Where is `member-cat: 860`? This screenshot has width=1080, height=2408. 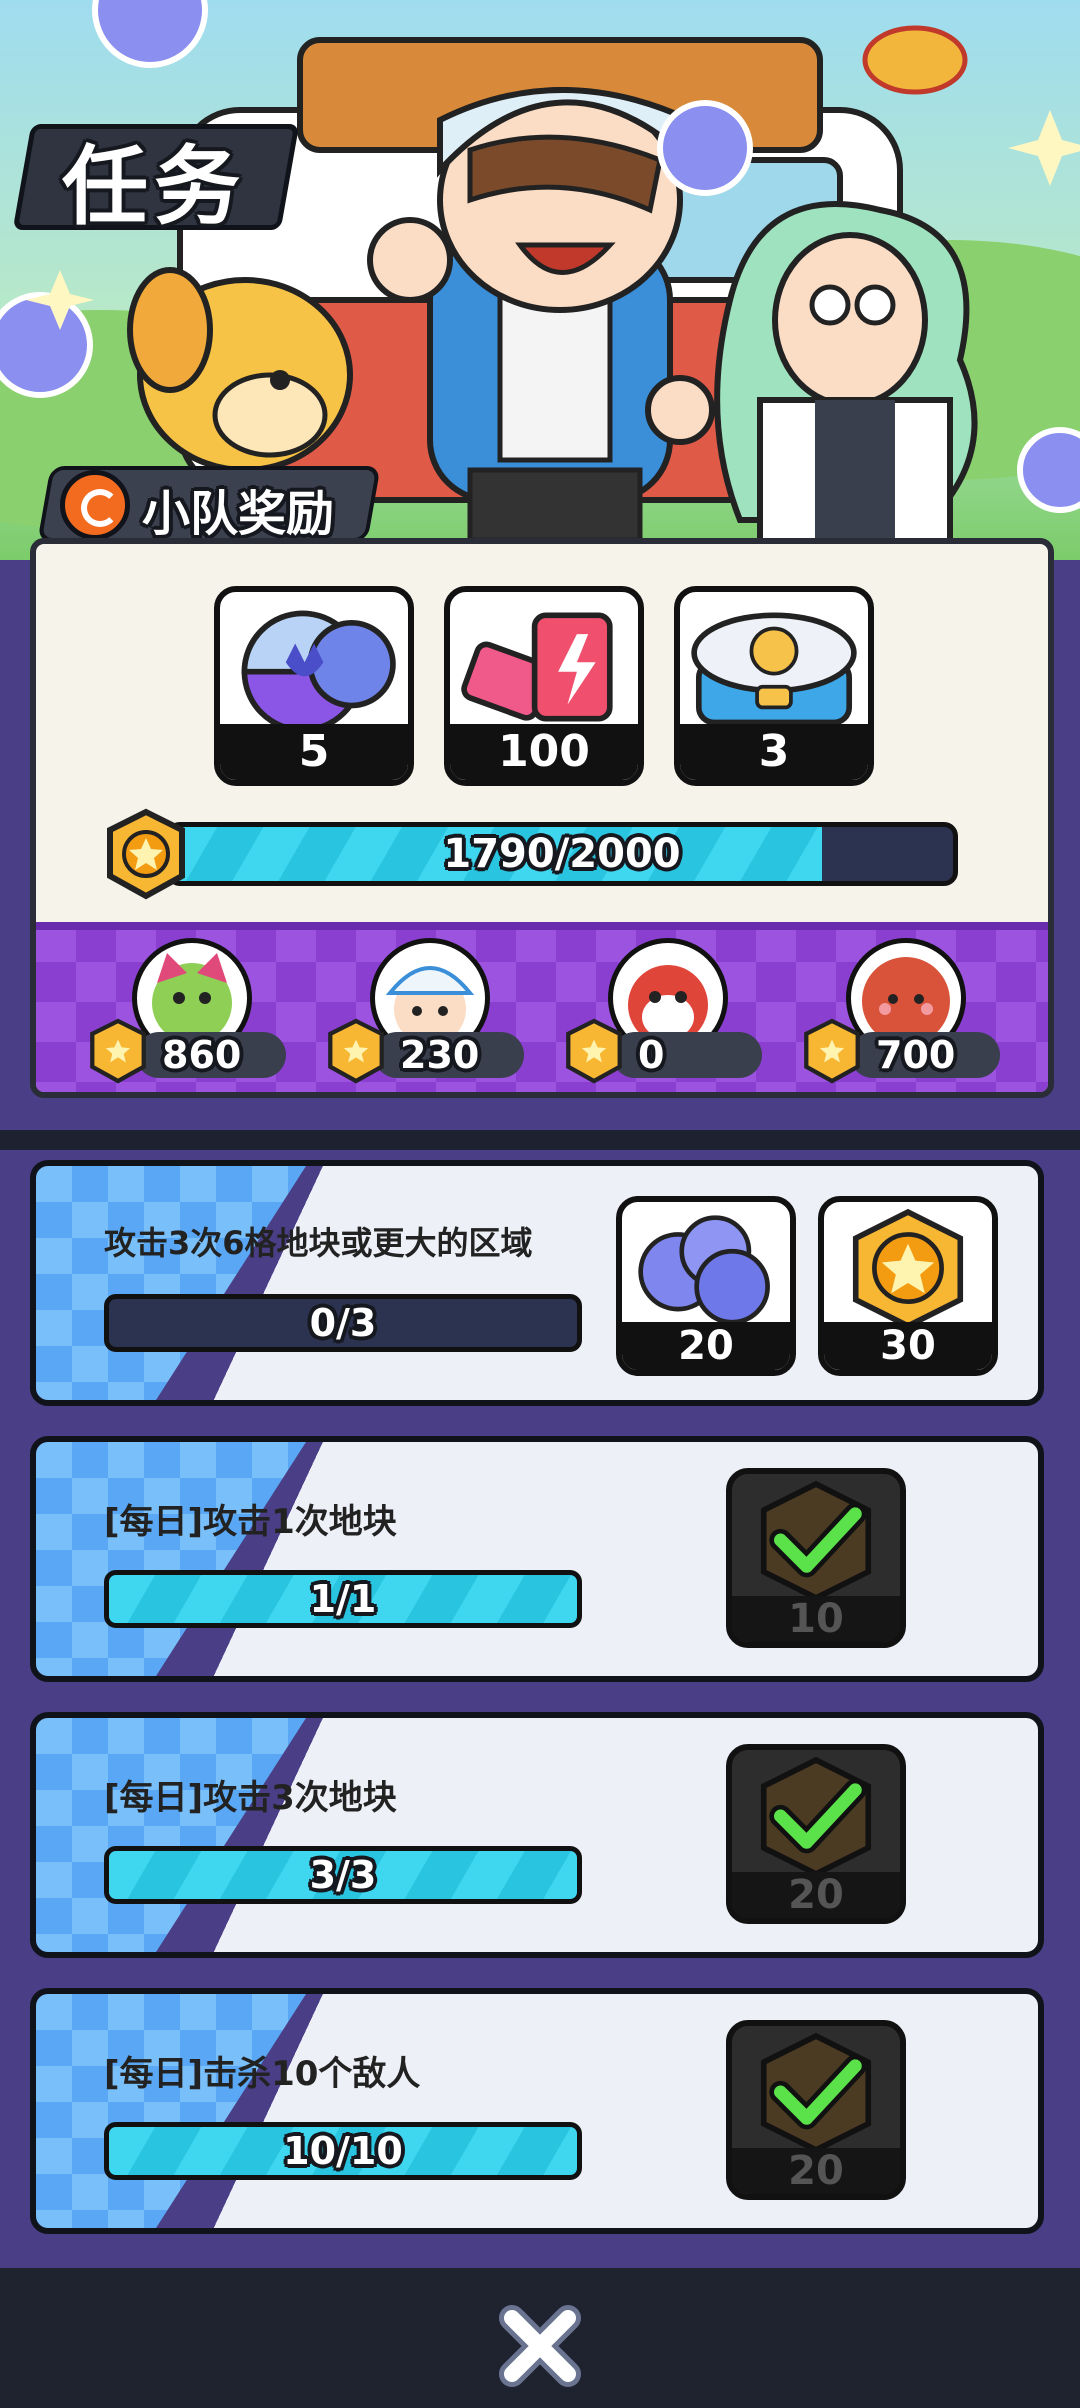
member-cat: 860 is located at coordinates (186, 1013).